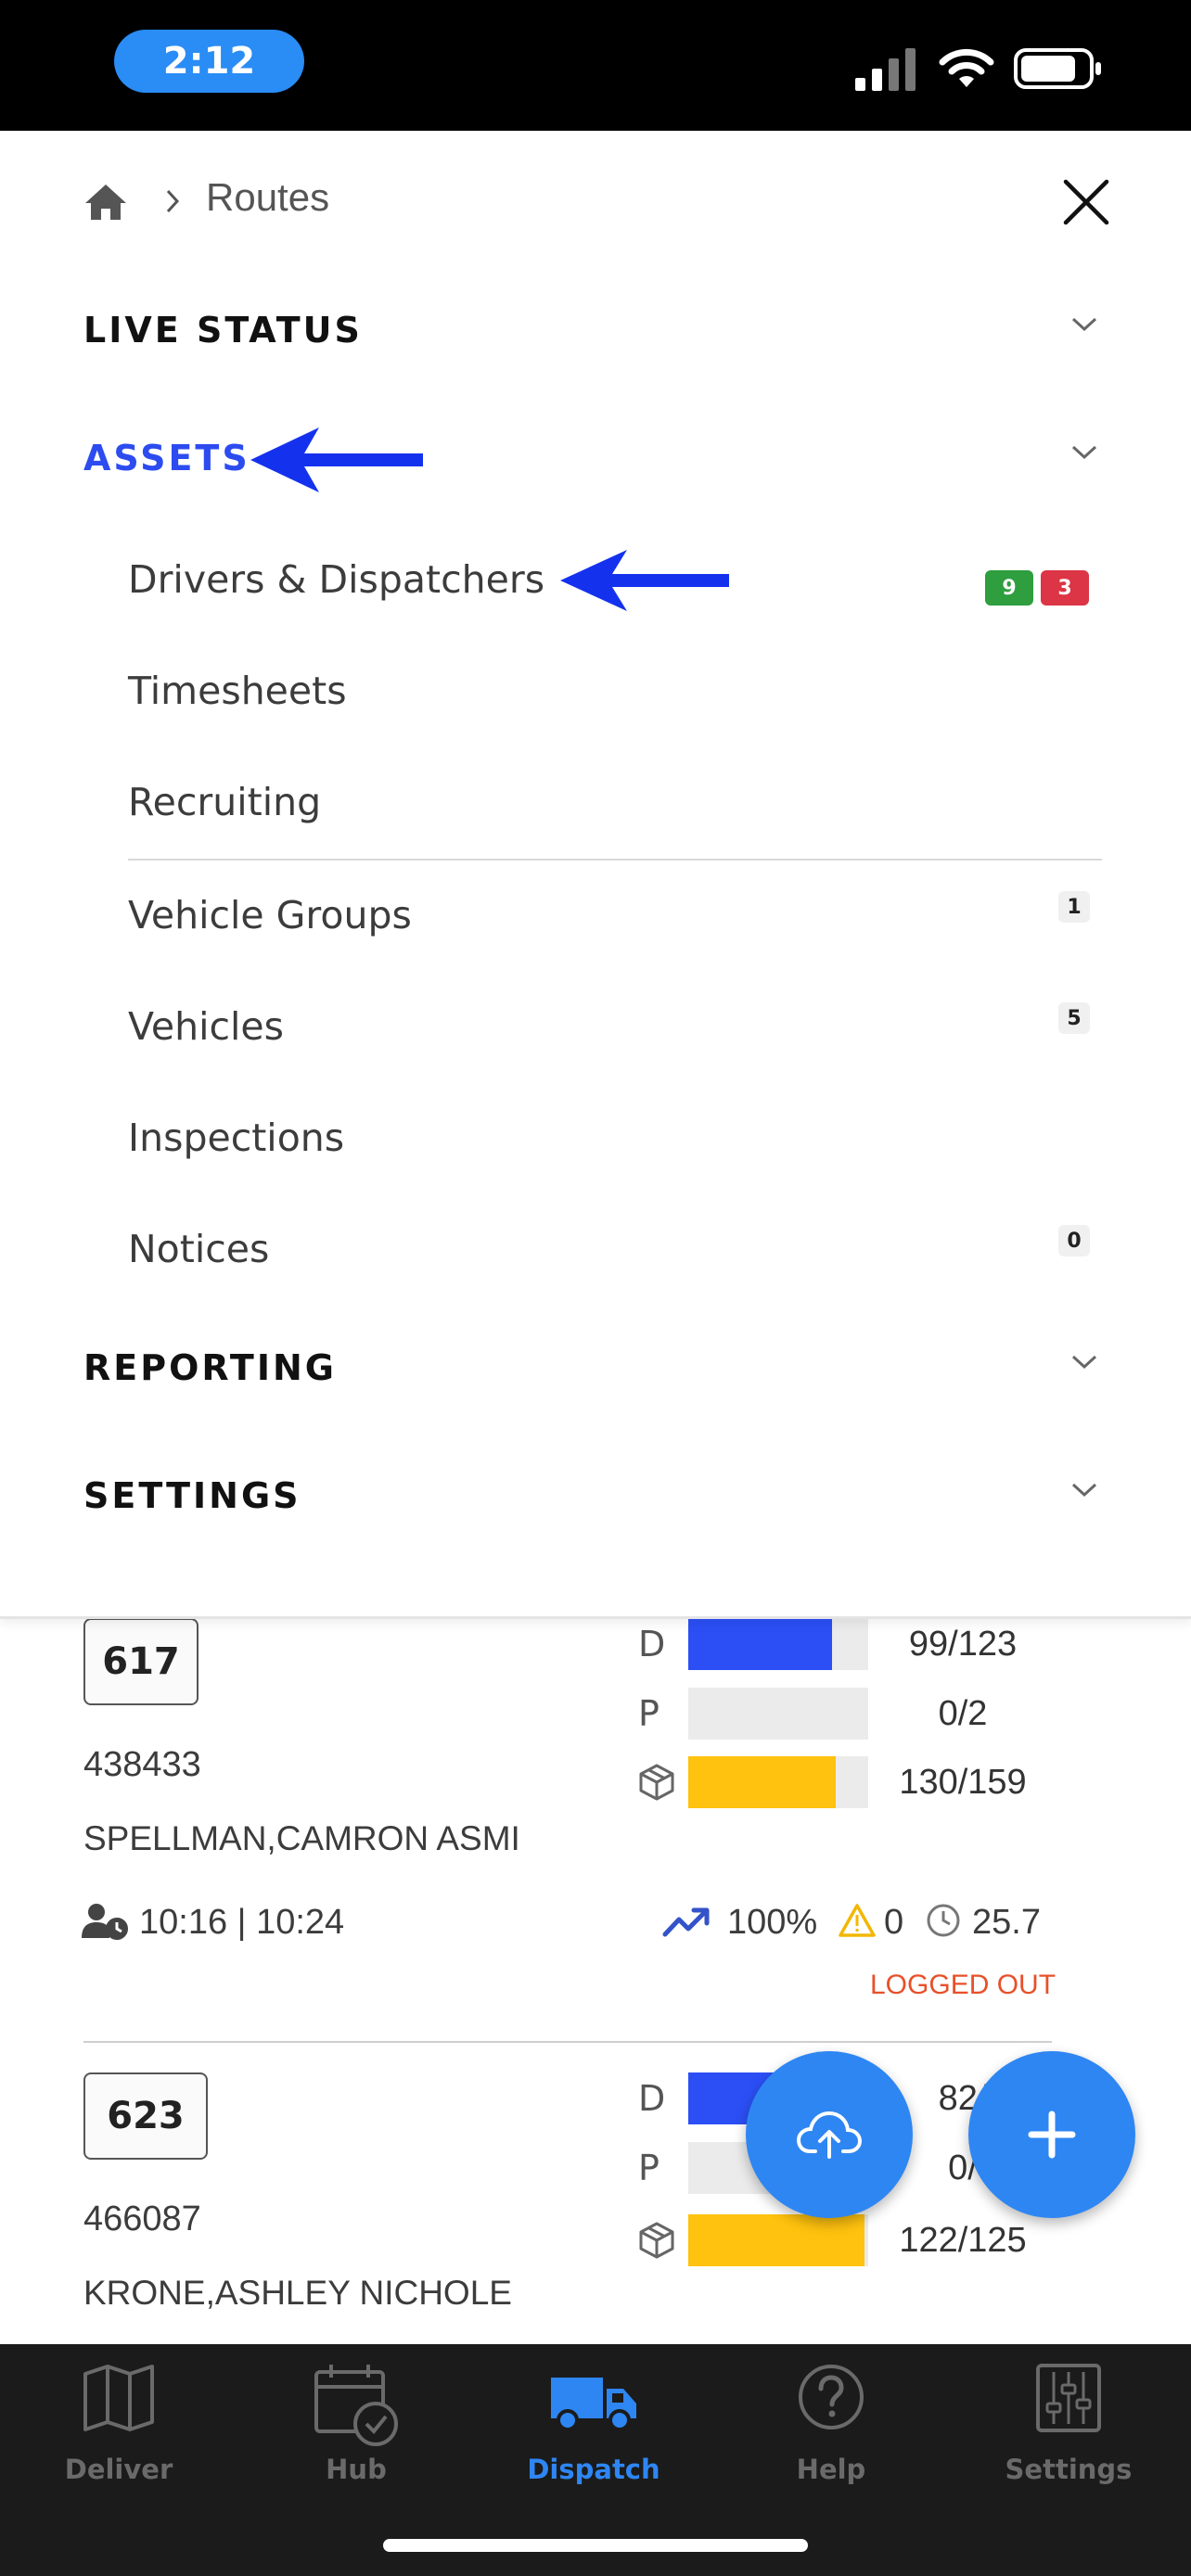  I want to click on section-assets: ASSETS, so click(166, 458).